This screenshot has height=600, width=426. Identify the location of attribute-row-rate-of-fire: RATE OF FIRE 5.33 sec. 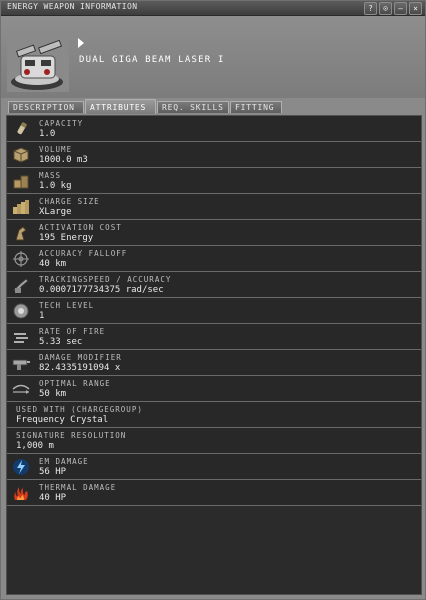
(214, 337).